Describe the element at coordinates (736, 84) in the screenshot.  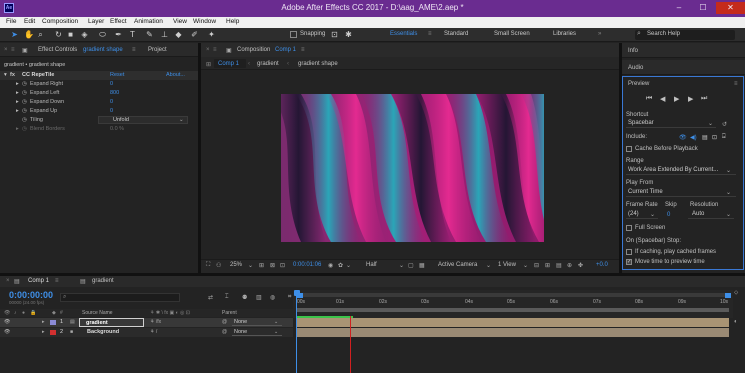
I see `preview-menu-icon: ≡` at that location.